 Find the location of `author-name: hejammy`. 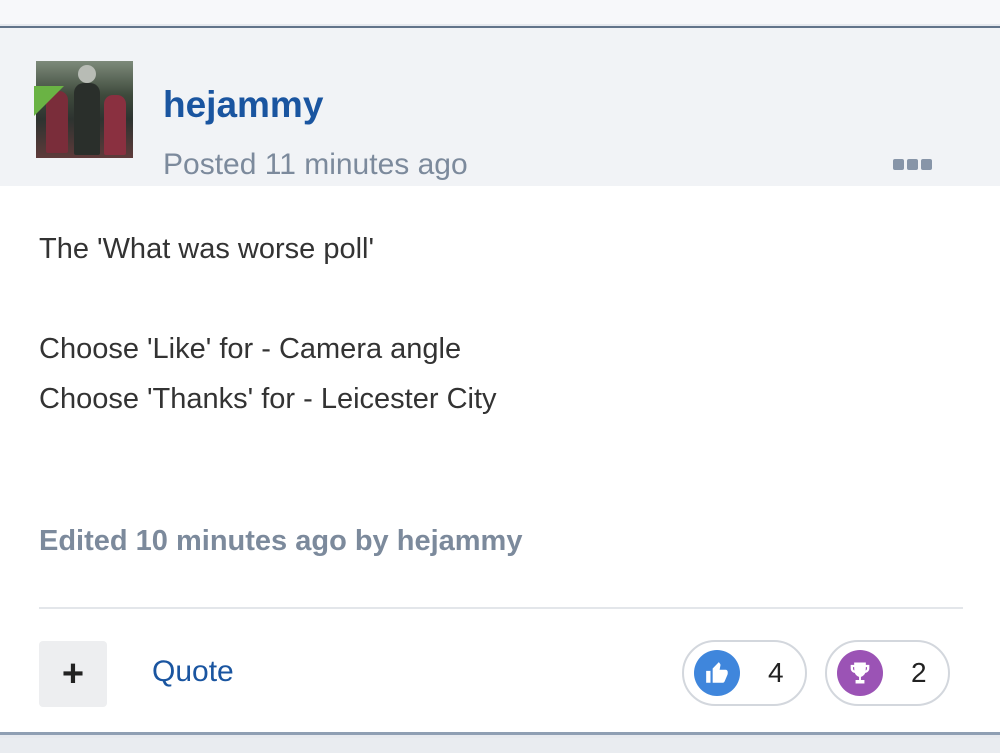

author-name: hejammy is located at coordinates (243, 105).